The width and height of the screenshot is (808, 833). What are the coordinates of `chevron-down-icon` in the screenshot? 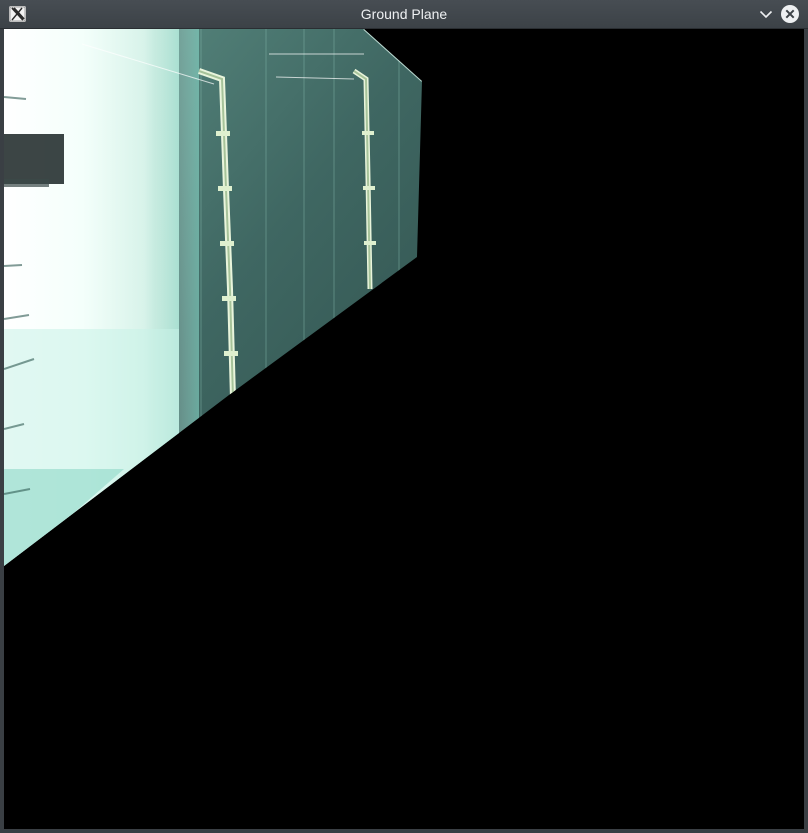 It's located at (766, 14).